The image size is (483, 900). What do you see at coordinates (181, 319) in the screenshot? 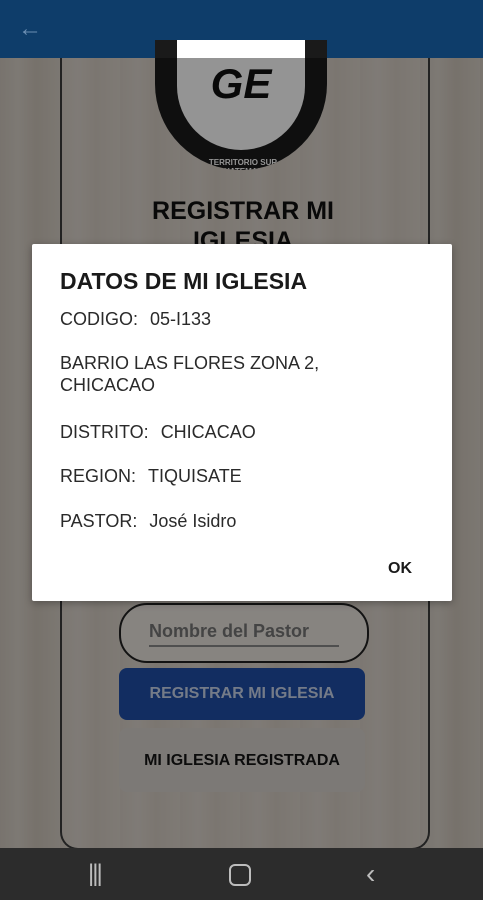
I see `codigo-value: 05-I133` at bounding box center [181, 319].